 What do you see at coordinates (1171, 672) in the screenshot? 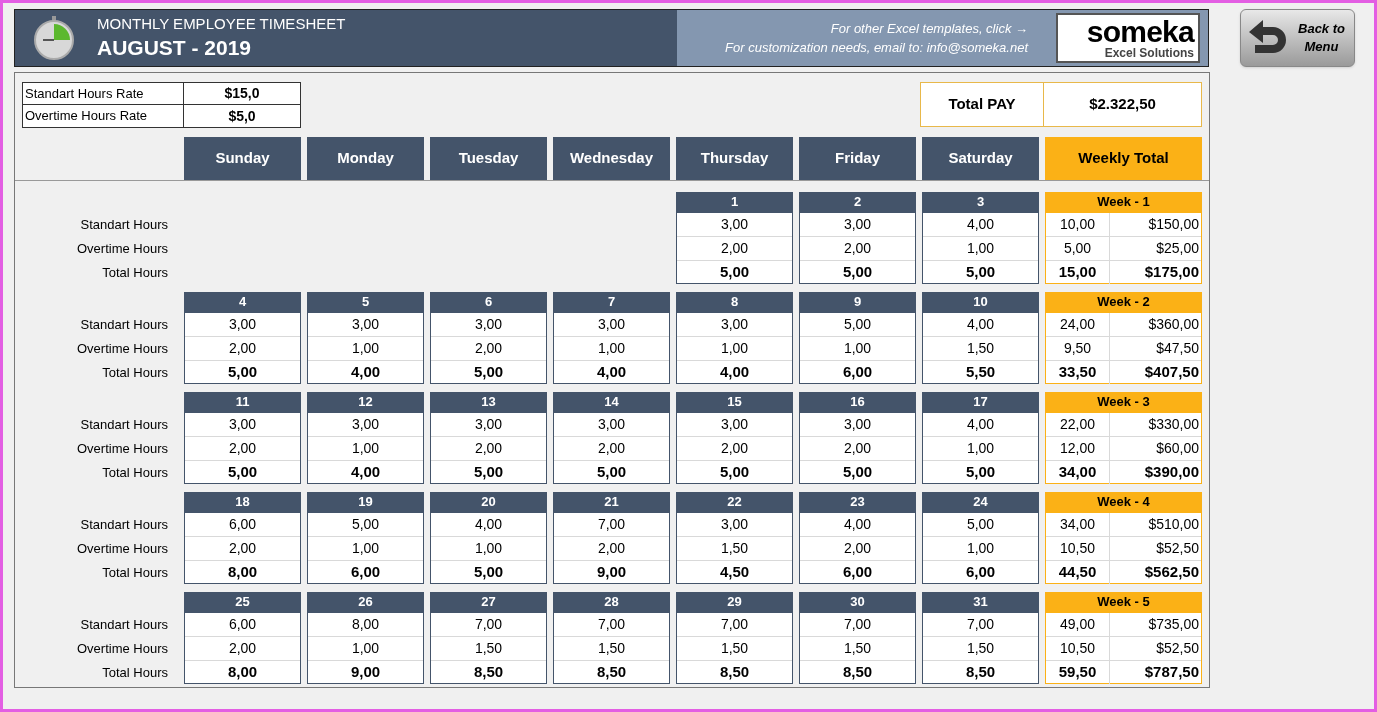
I see `table-cell-text: $787,50` at bounding box center [1171, 672].